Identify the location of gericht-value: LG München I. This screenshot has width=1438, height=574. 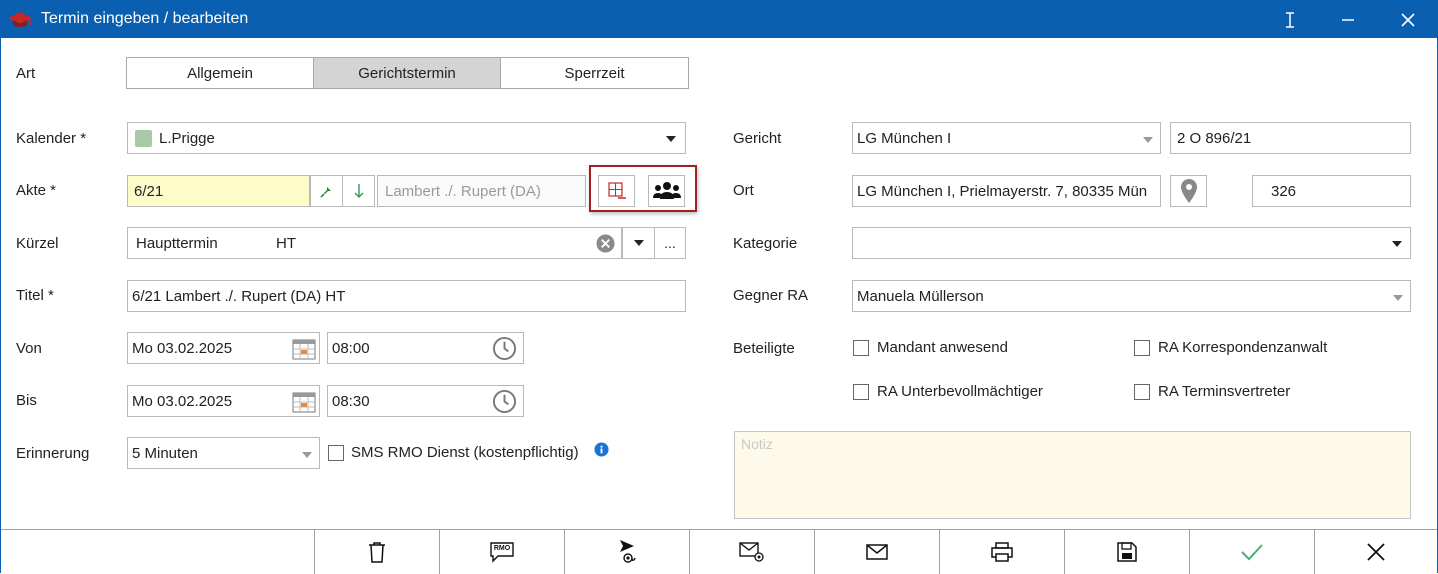
(904, 138).